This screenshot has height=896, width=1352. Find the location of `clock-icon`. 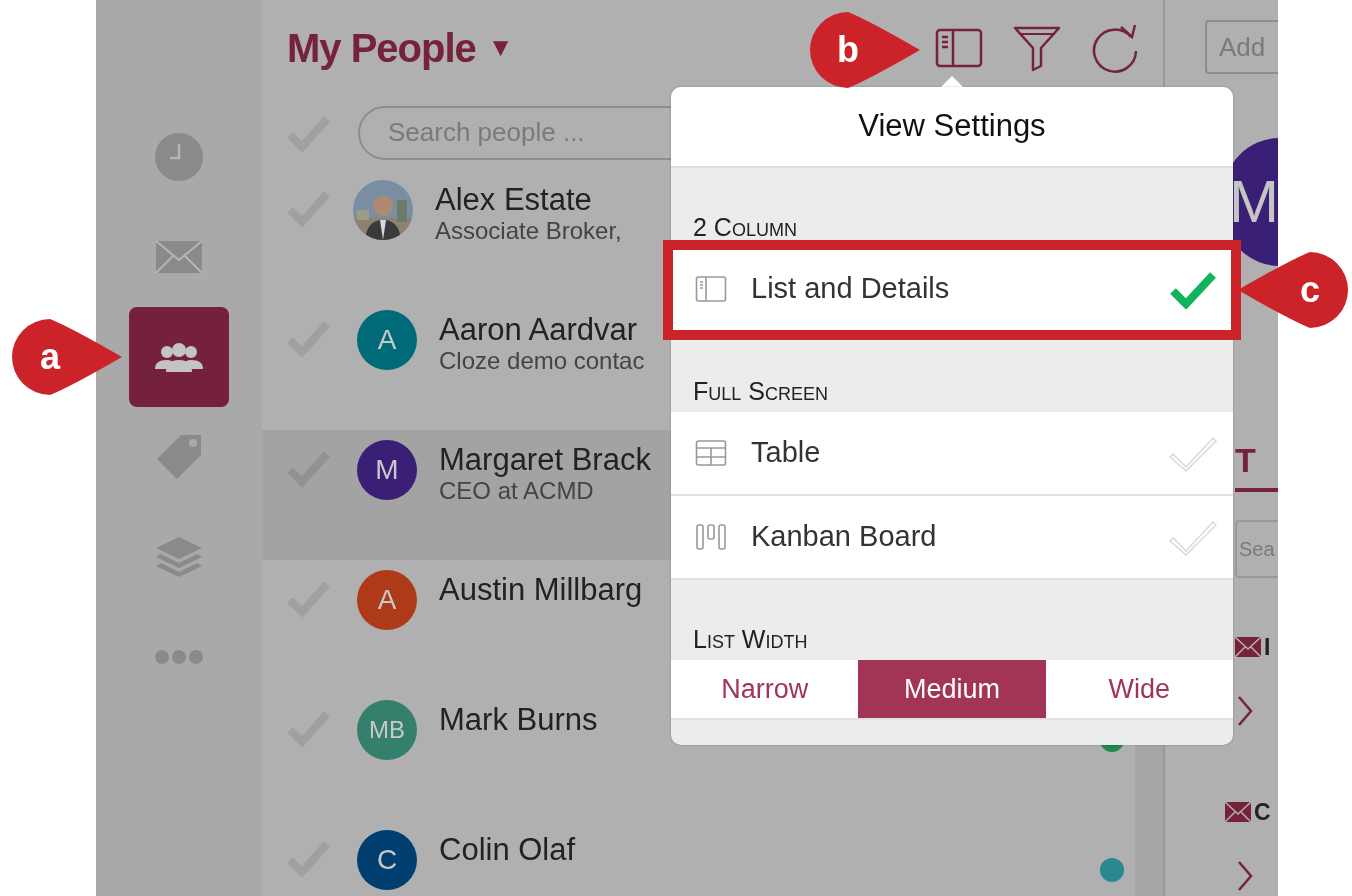

clock-icon is located at coordinates (179, 157).